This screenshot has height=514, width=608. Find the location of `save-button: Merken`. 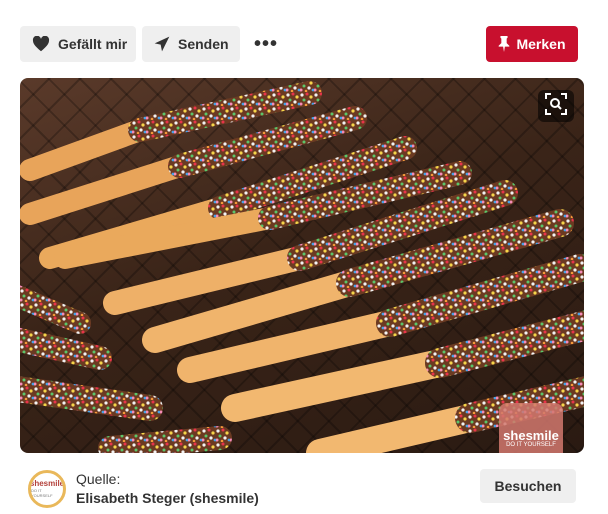

save-button: Merken is located at coordinates (532, 44).